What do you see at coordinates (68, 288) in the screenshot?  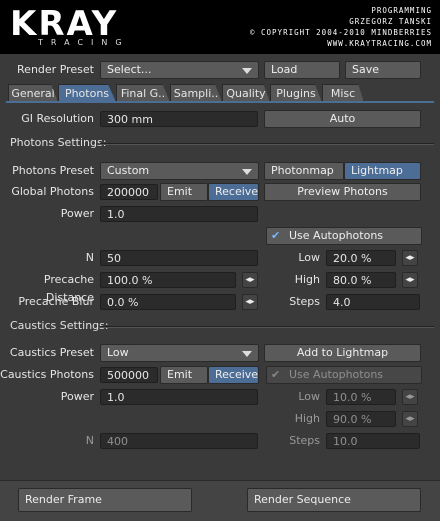 I see `precache-distance-label: Precache Distance` at bounding box center [68, 288].